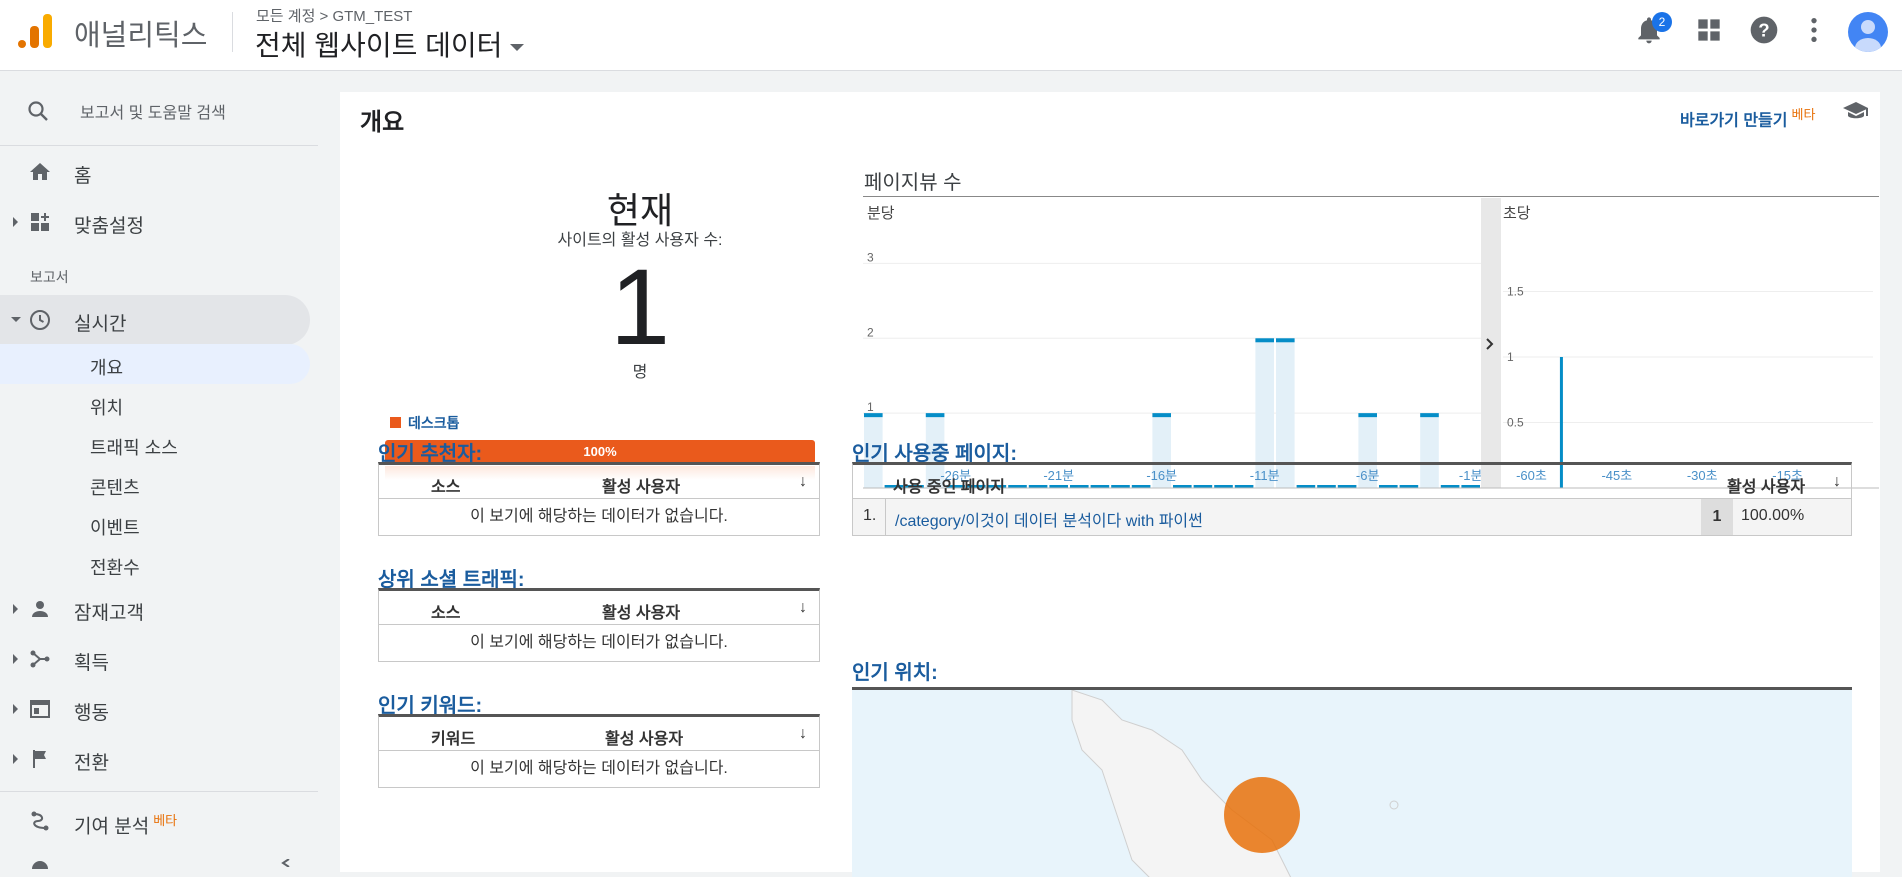 The width and height of the screenshot is (1902, 877). I want to click on sidebar-subitem-events: 이벤트, so click(155, 524).